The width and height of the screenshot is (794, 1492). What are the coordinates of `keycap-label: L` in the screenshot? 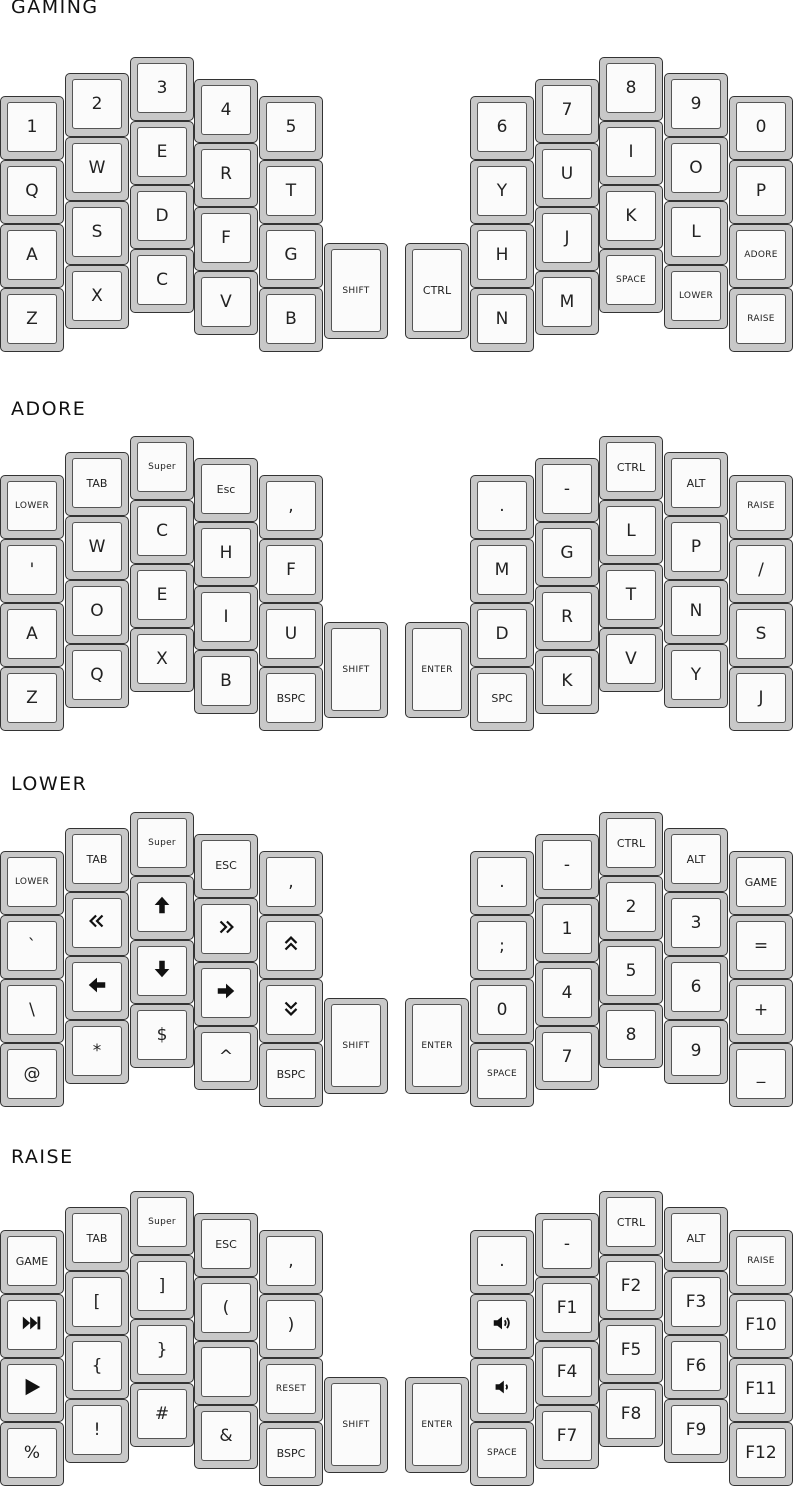 It's located at (696, 232).